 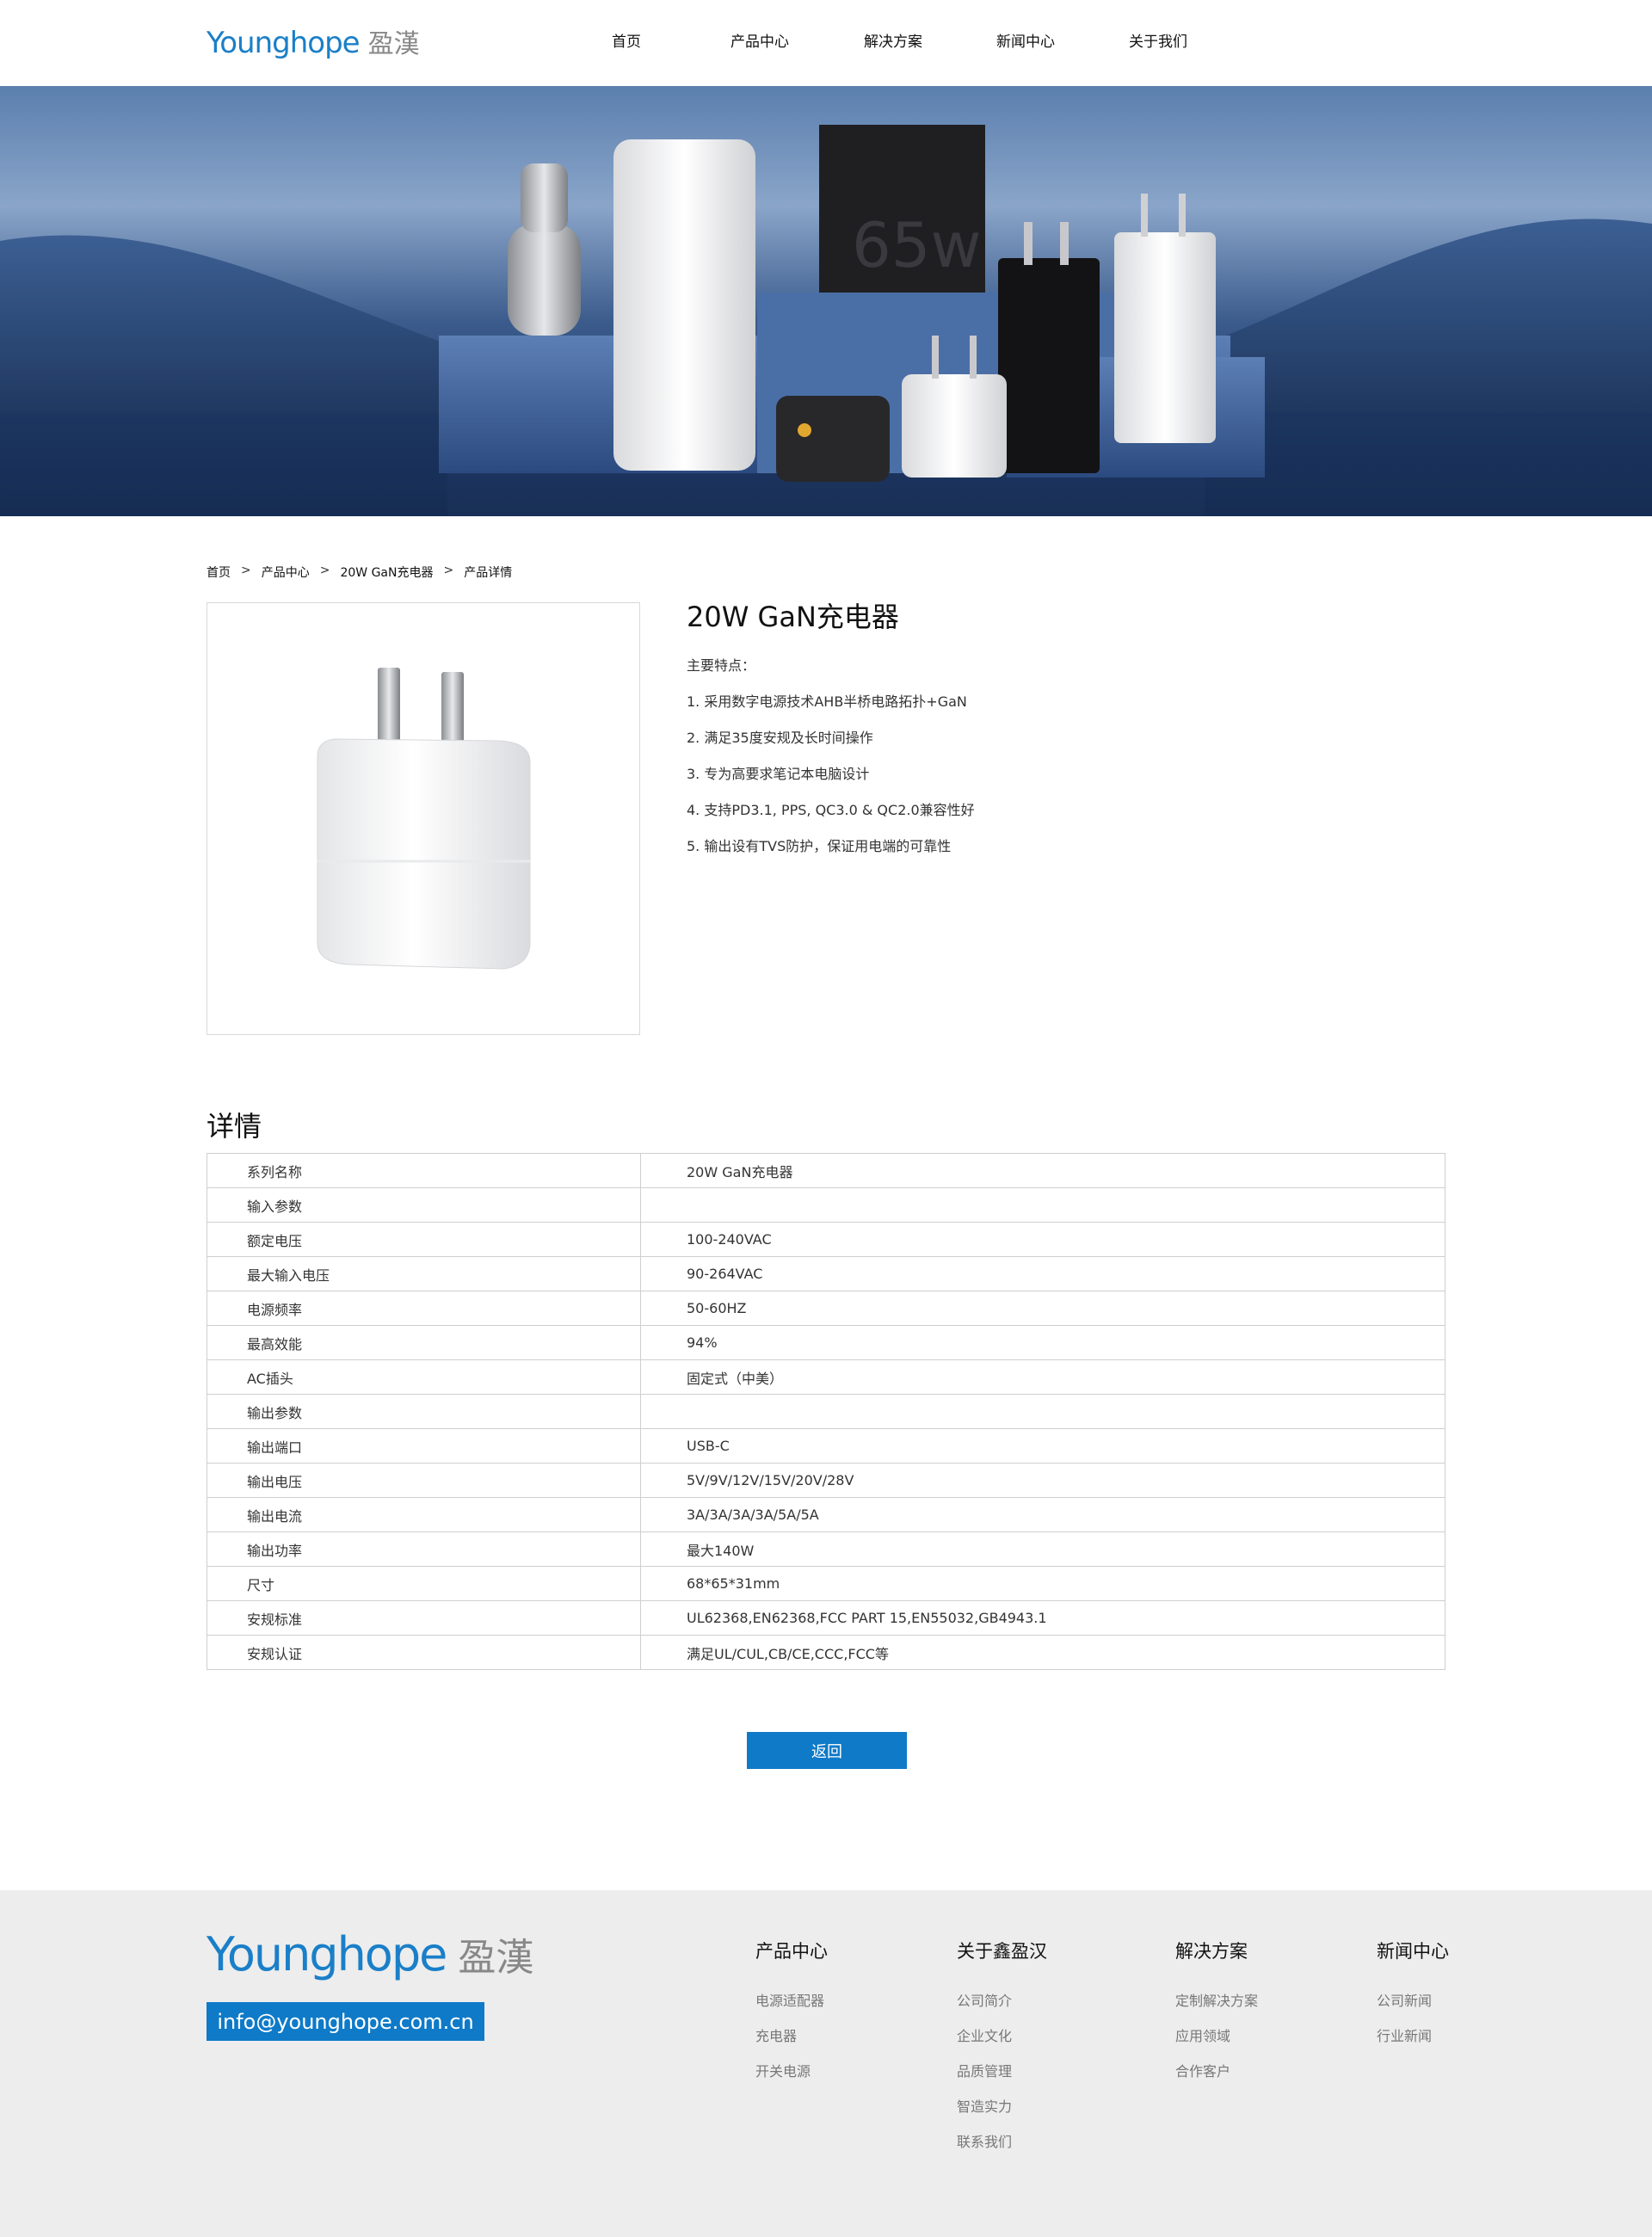 I want to click on spec-key: 安规认证, so click(x=423, y=1653).